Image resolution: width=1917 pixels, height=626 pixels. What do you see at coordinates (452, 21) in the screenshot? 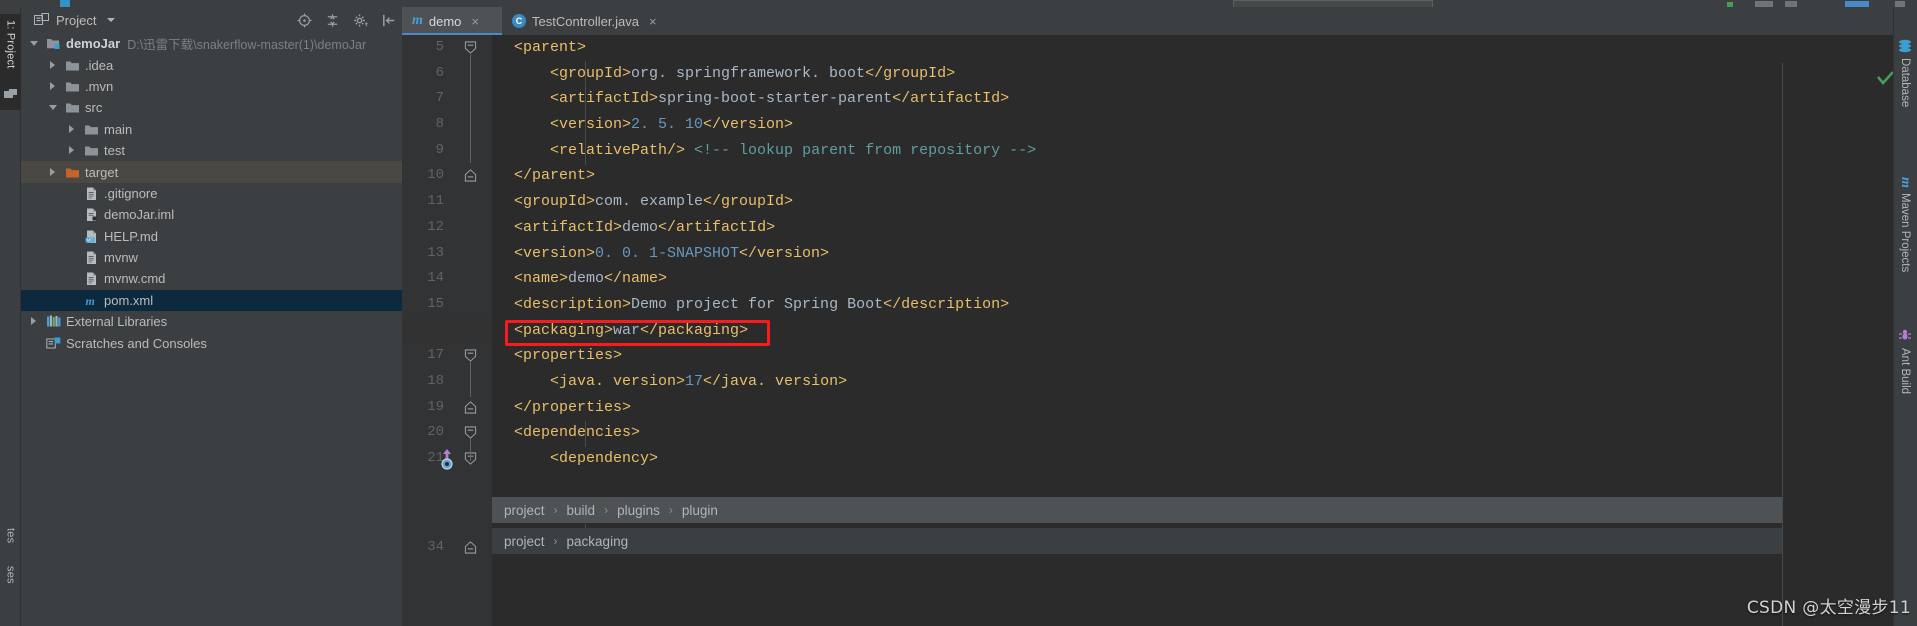
I see `editor-tab-demo: m demo ×` at bounding box center [452, 21].